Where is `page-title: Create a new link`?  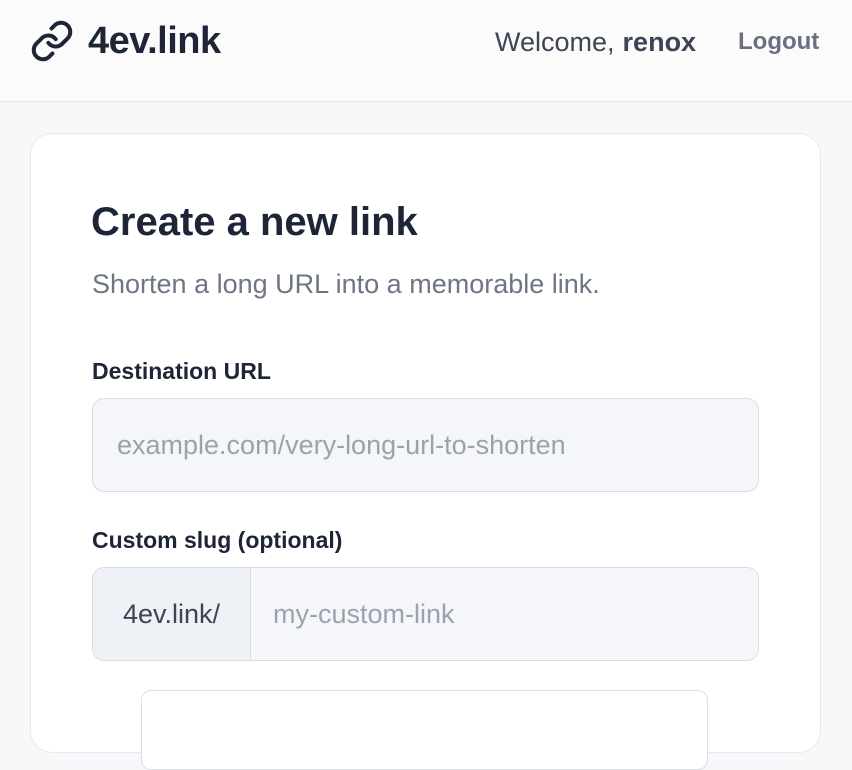 page-title: Create a new link is located at coordinates (254, 222).